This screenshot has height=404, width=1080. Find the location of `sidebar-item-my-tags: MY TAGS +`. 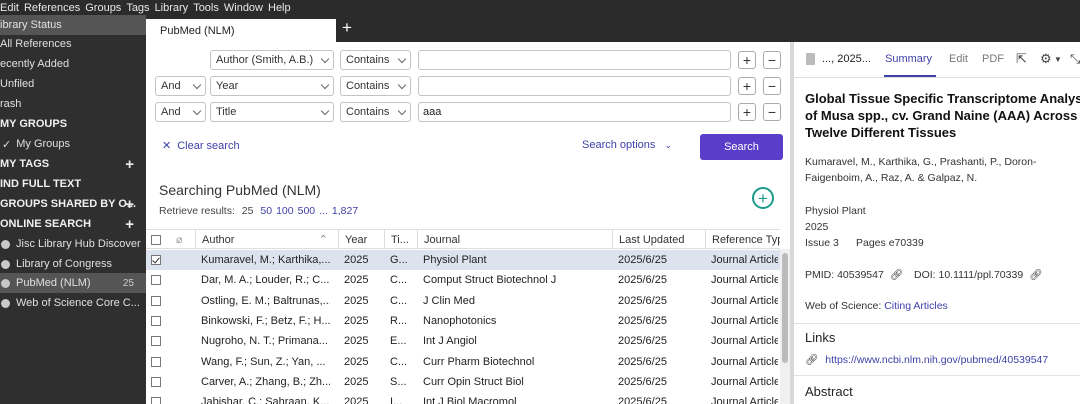

sidebar-item-my-tags: MY TAGS + is located at coordinates (73, 164).